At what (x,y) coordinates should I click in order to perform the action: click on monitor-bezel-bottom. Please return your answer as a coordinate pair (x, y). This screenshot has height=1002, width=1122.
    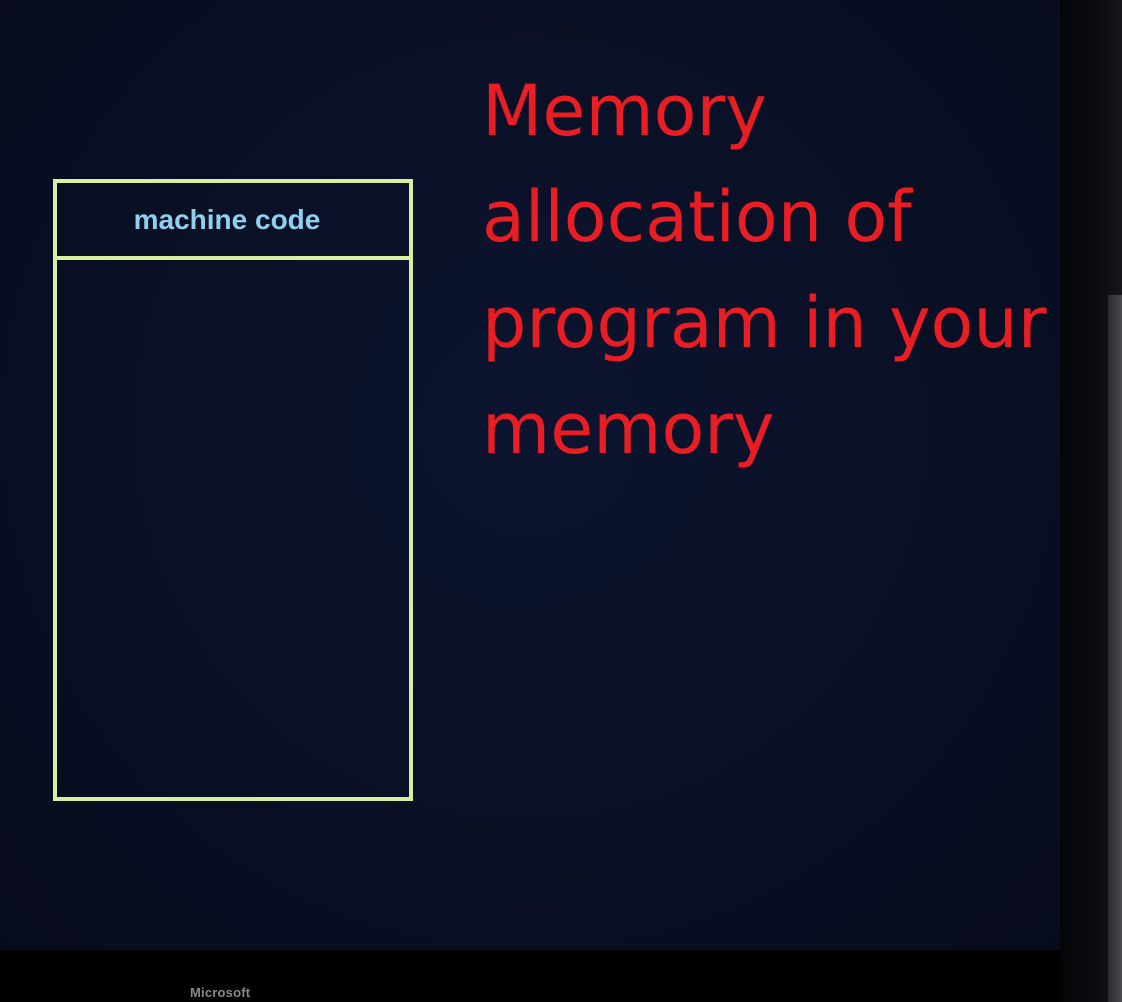
    Looking at the image, I should click on (530, 976).